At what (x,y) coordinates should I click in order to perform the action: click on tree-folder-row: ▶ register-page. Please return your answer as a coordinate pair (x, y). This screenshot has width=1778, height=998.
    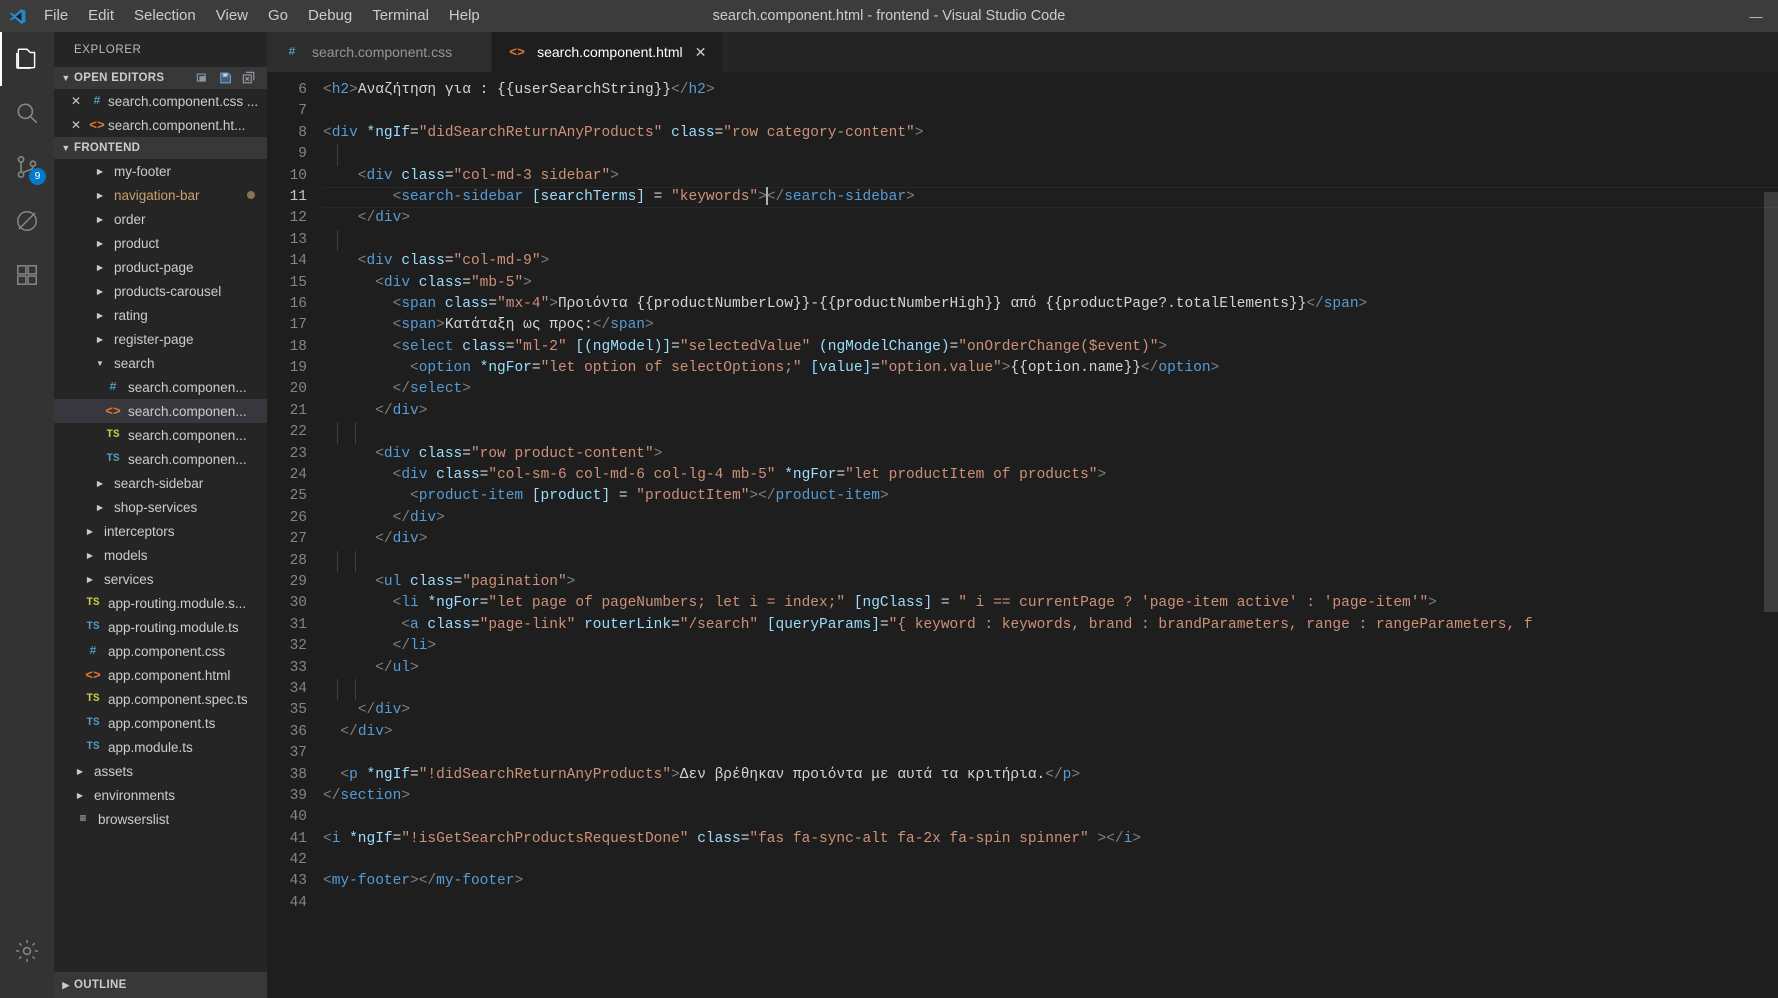
    Looking at the image, I should click on (160, 339).